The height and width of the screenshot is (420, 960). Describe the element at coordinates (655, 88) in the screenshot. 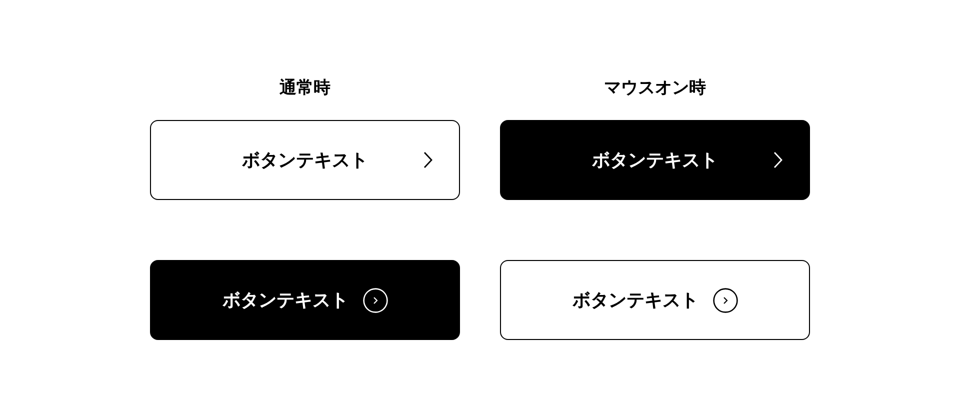

I see `column-heading: マウスオン時` at that location.